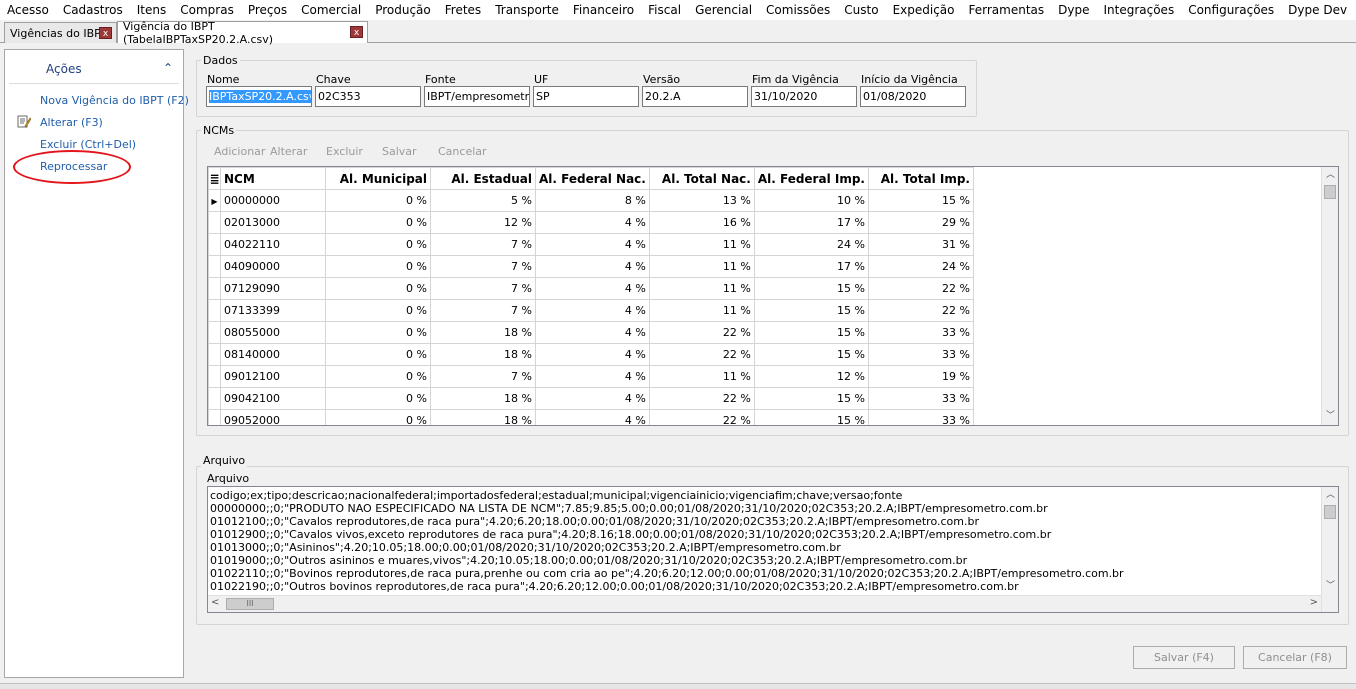 The width and height of the screenshot is (1356, 689). Describe the element at coordinates (273, 244) in the screenshot. I see `table-cell: 04022110` at that location.